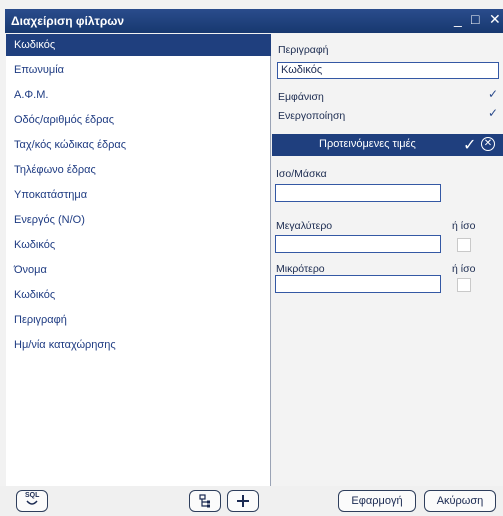 The image size is (503, 516). I want to click on field-item-label: Υποκατάστημα, so click(51, 195).